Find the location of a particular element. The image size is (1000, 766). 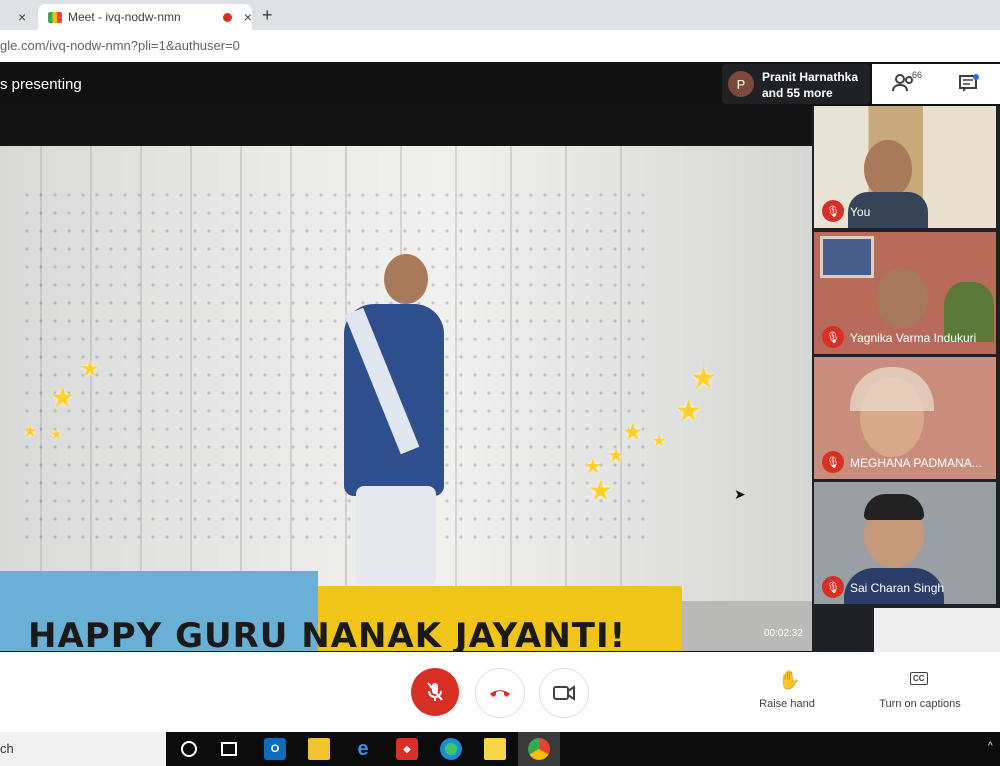

task-view-icon is located at coordinates (229, 749).